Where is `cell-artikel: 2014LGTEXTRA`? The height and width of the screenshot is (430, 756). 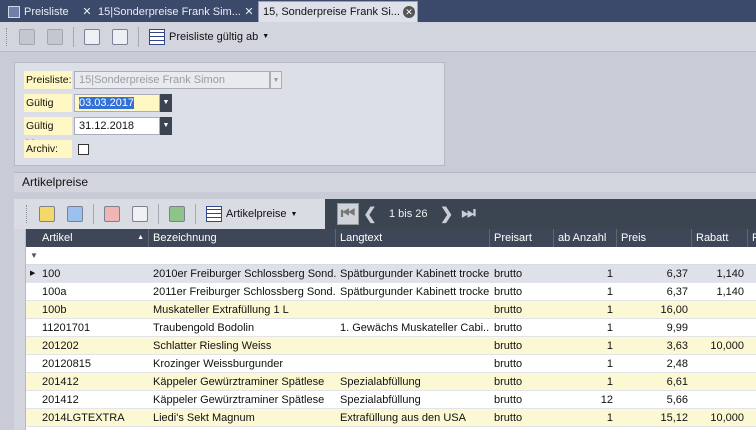 cell-artikel: 2014LGTEXTRA is located at coordinates (83, 418).